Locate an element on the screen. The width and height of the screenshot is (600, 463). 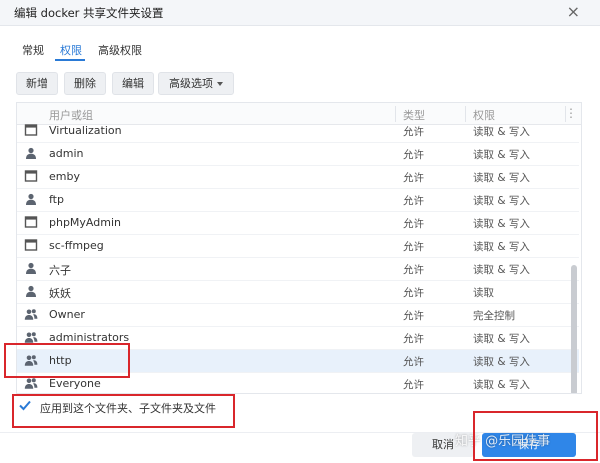
table-row: administrators 允许 读取 & 写入 is located at coordinates (298, 338).